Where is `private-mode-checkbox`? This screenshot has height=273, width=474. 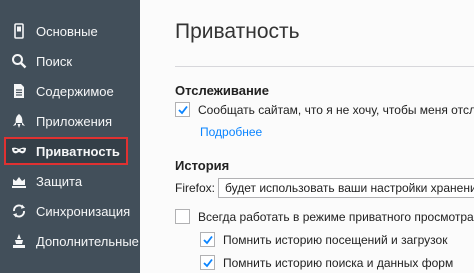 private-mode-checkbox is located at coordinates (182, 216).